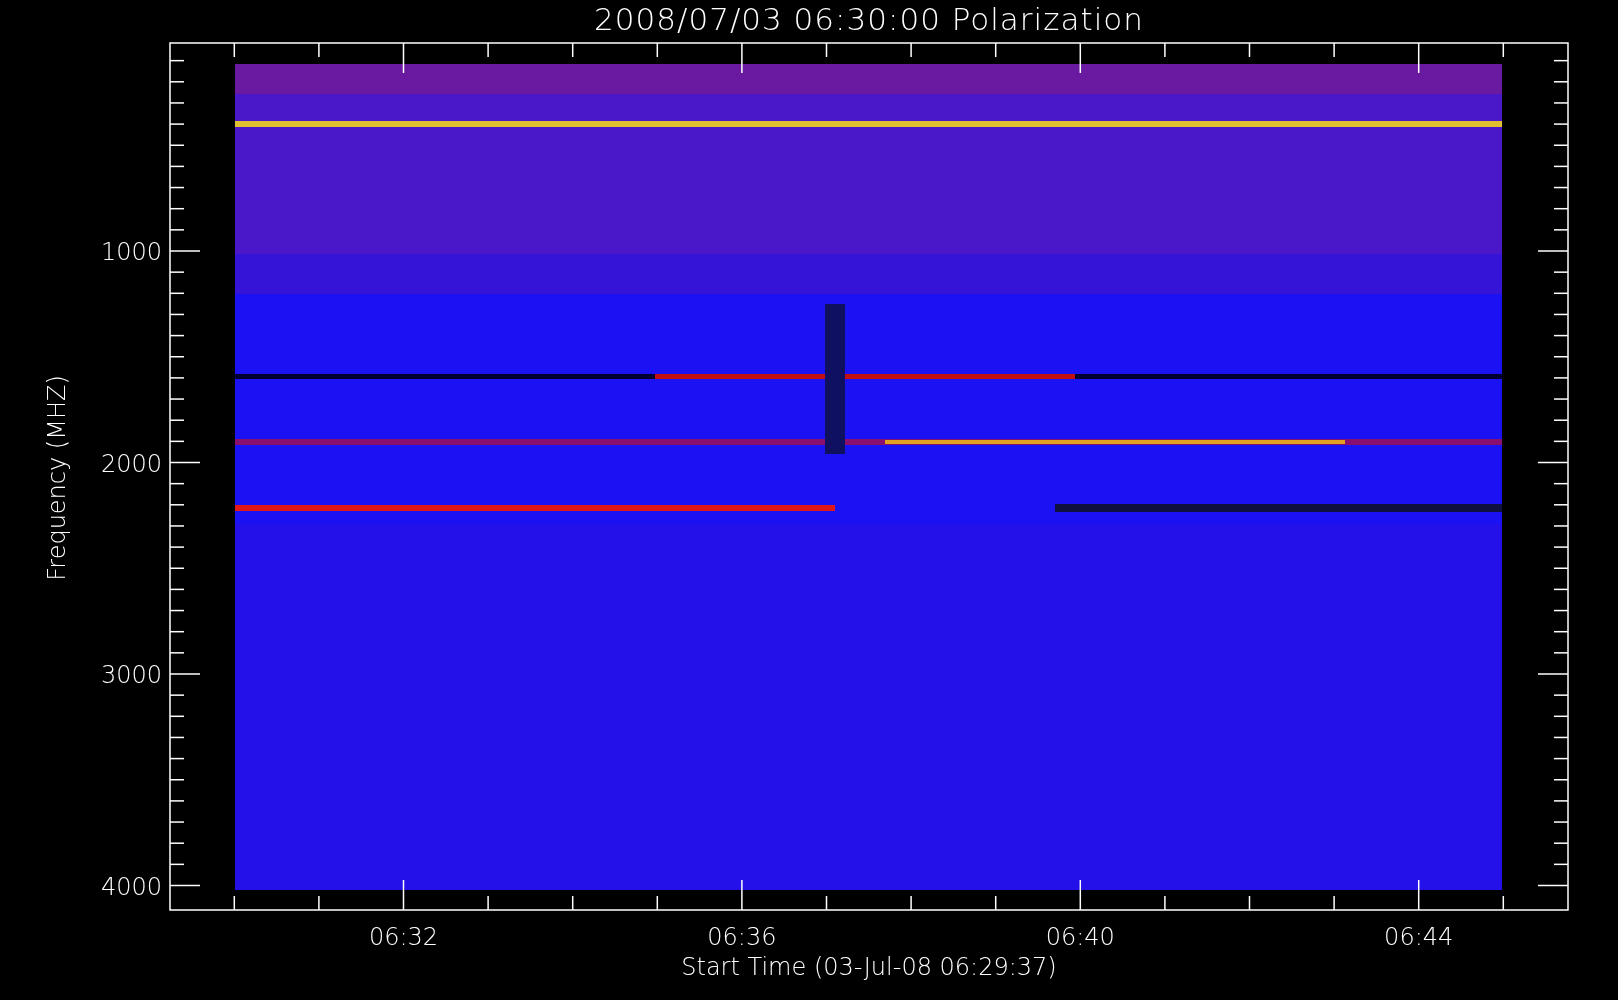  Describe the element at coordinates (869, 967) in the screenshot. I see `x-axis-label: Start Time (03-Jul-08 06:29:37)` at that location.